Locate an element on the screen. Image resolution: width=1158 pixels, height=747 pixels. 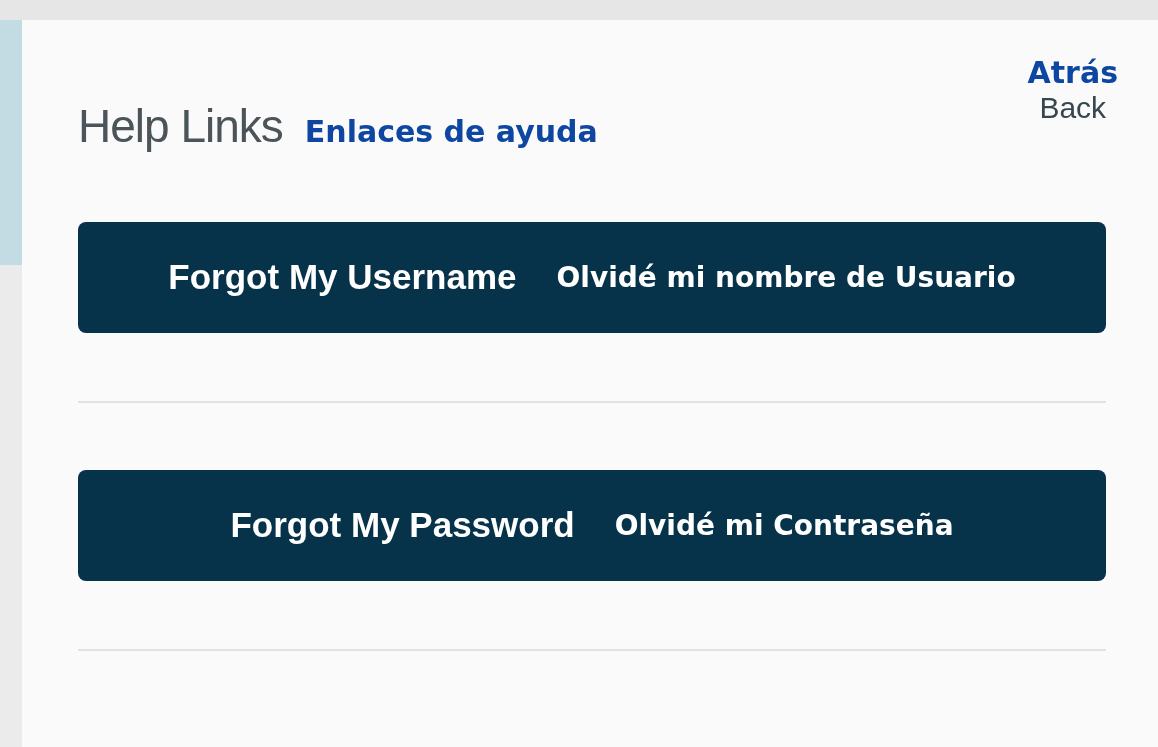
page-title: Help Links is located at coordinates (180, 126).